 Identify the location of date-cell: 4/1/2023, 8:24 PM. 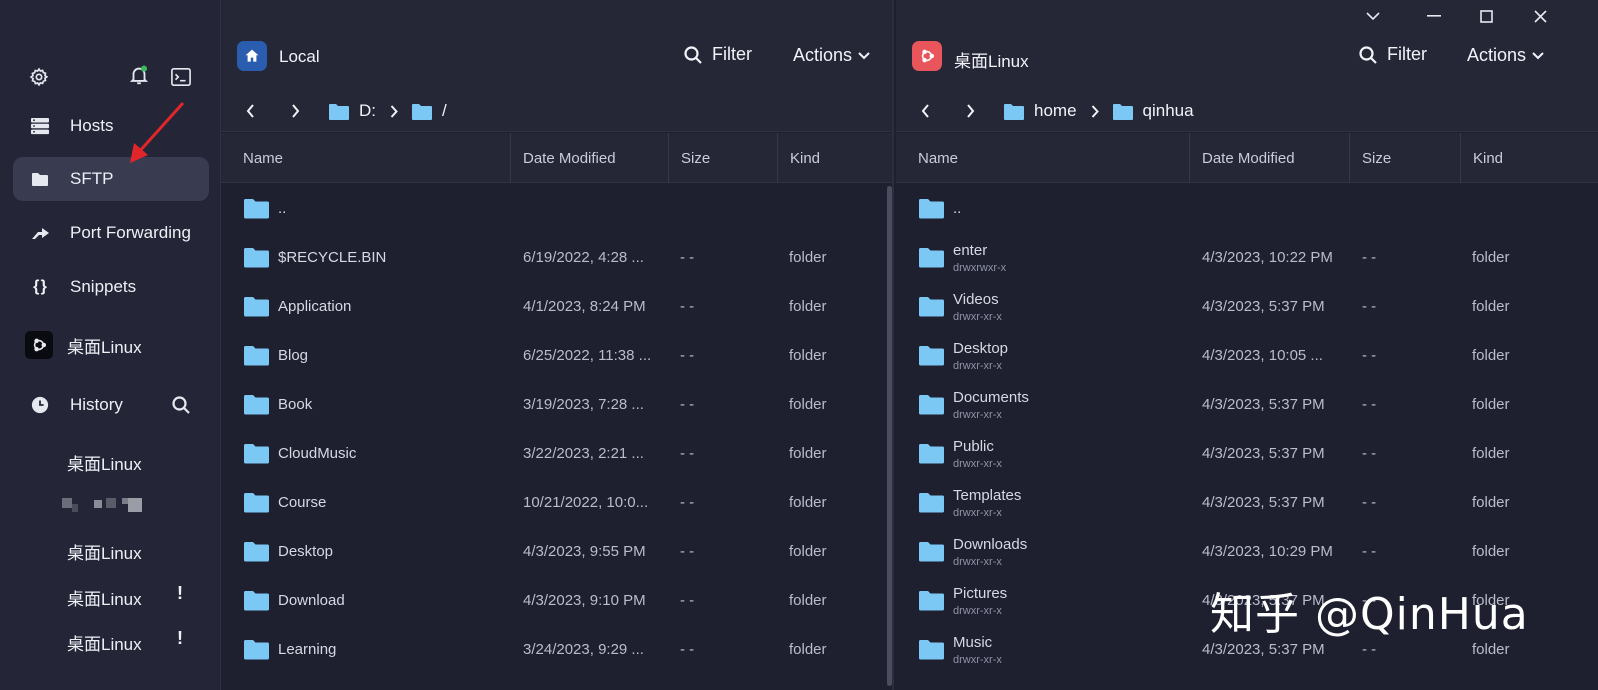
(584, 306).